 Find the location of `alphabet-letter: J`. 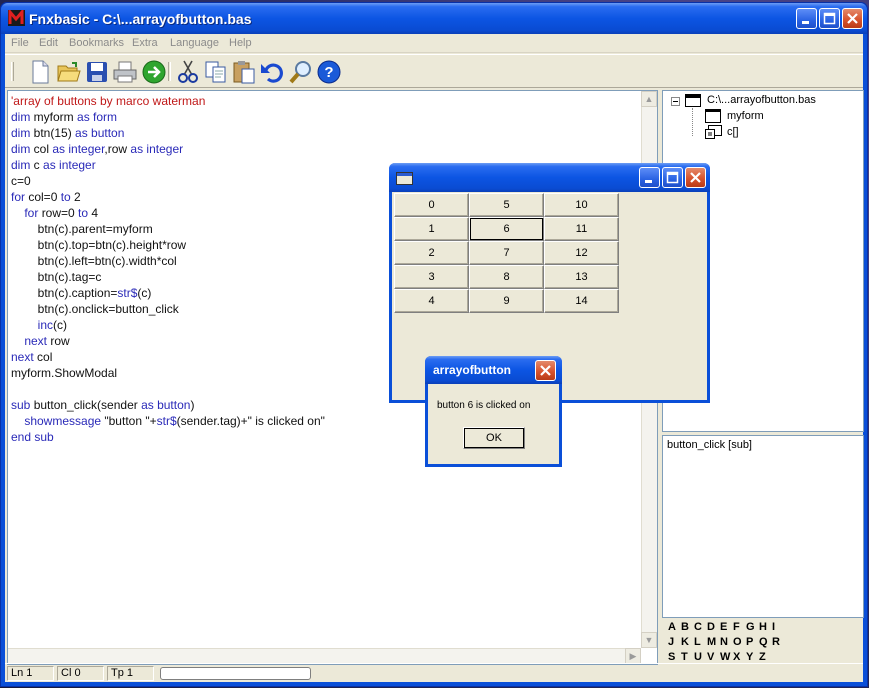

alphabet-letter: J is located at coordinates (674, 642).